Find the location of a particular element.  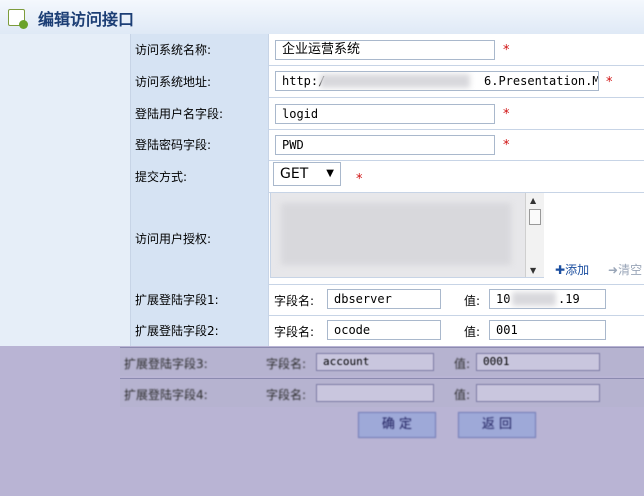

username-field-label: 登陆用户名字段: is located at coordinates (200, 113).